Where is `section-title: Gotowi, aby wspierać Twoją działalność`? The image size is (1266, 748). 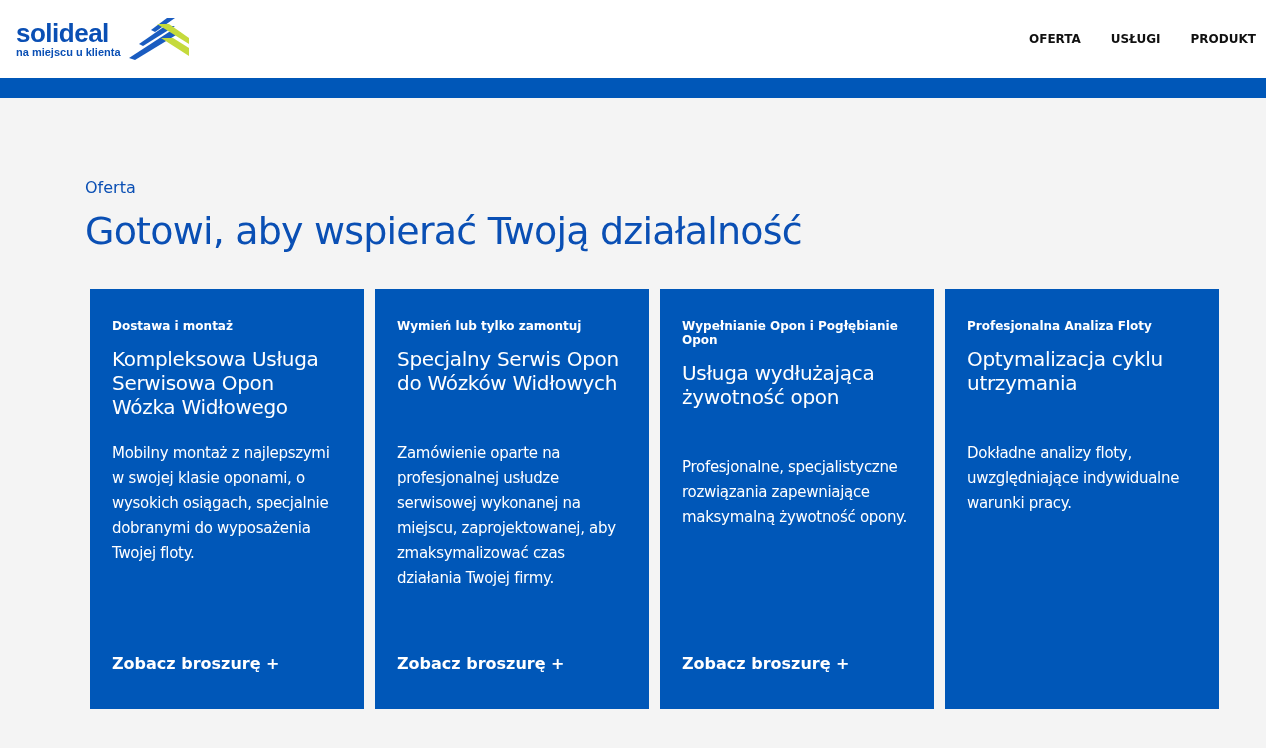
section-title: Gotowi, aby wspierać Twoją działalność is located at coordinates (444, 231).